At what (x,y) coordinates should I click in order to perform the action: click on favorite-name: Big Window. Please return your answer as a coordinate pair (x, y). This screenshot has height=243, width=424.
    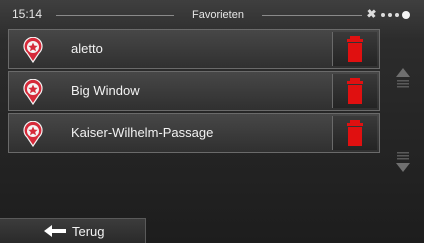
    Looking at the image, I should click on (105, 90).